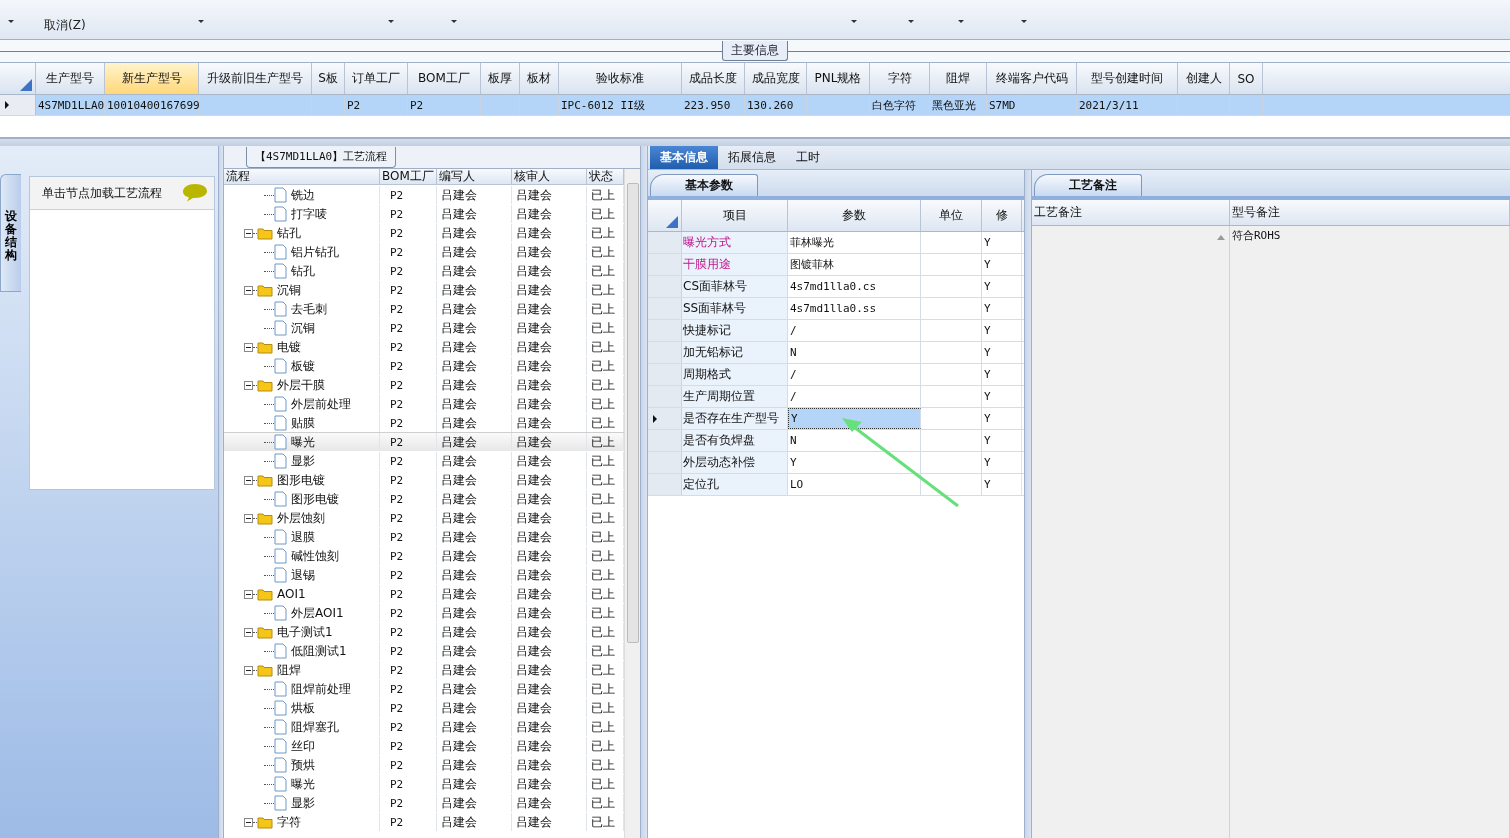 The image size is (1510, 838). What do you see at coordinates (713, 105) in the screenshot?
I see `table-cell: 223.950` at bounding box center [713, 105].